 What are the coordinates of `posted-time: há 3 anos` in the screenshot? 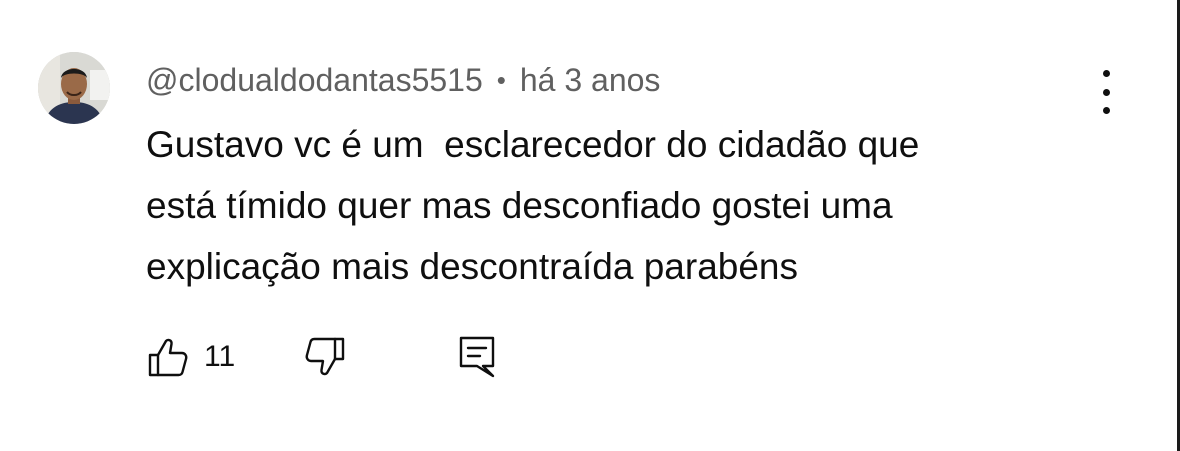 It's located at (590, 80).